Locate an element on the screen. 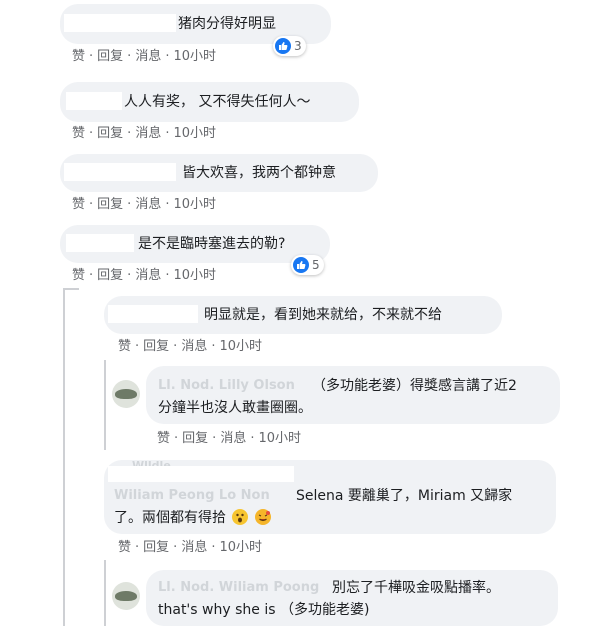  blurred-author-name: Wiliam Peong Lo Non is located at coordinates (192, 495).